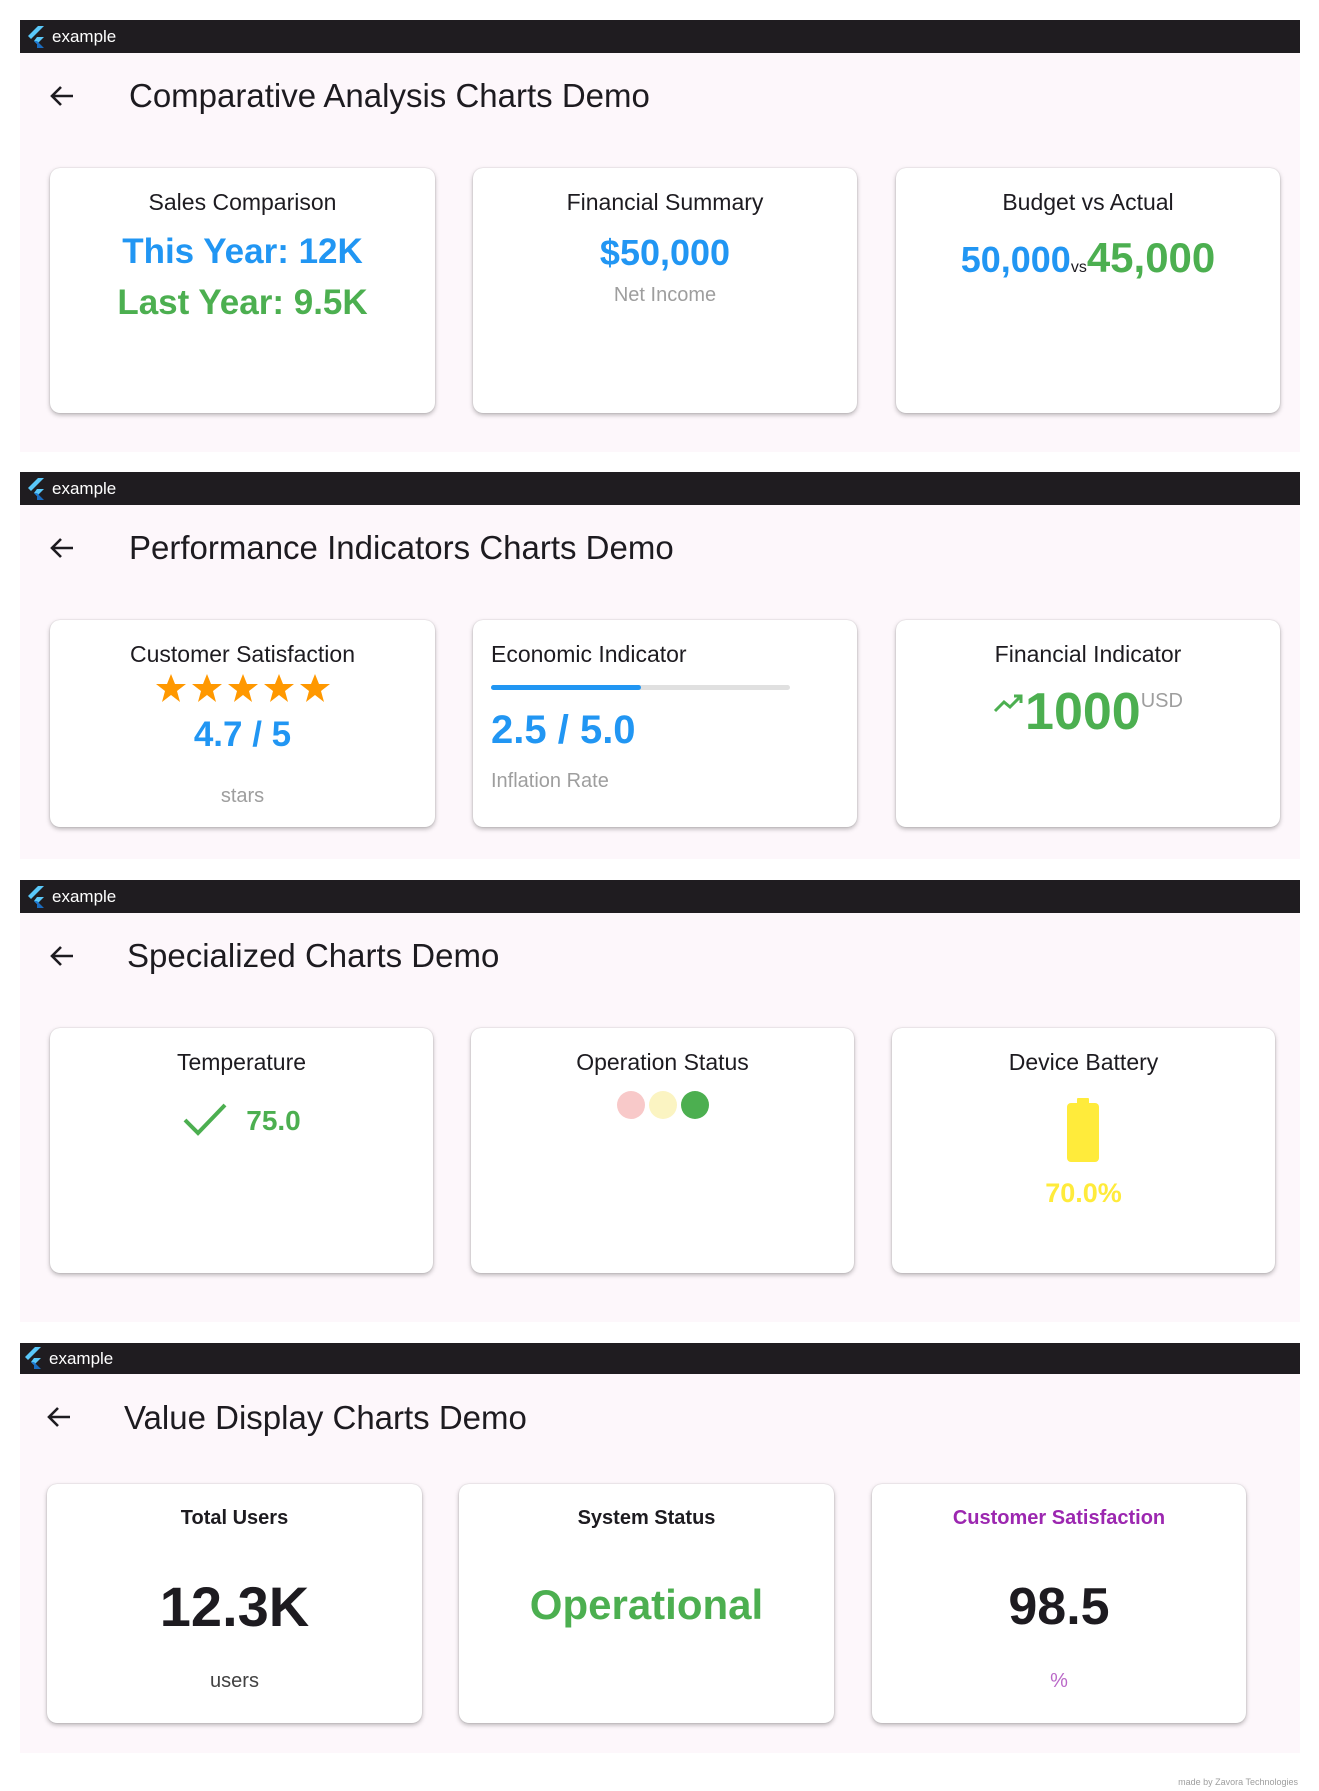  I want to click on card-title: Economic Indicator, so click(589, 654).